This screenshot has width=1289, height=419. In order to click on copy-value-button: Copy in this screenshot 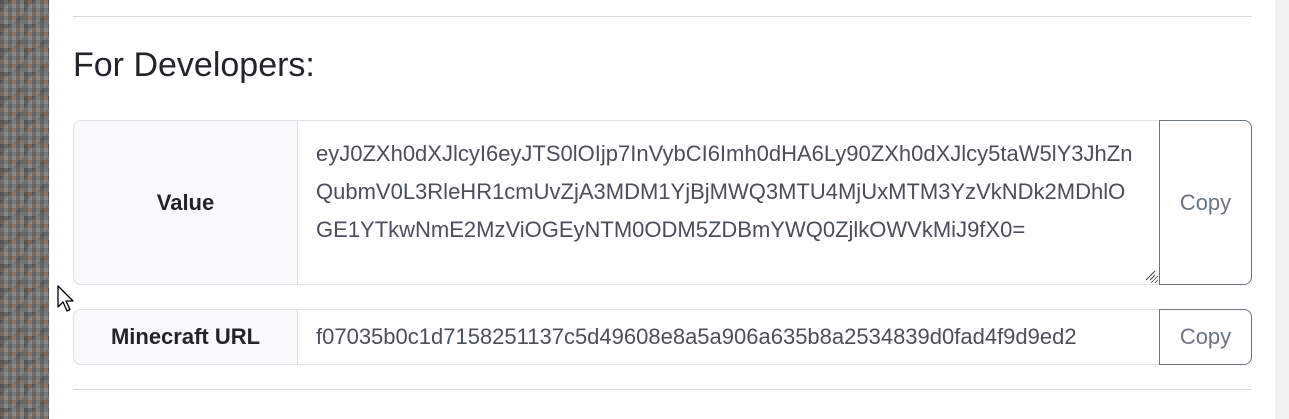, I will do `click(1205, 202)`.